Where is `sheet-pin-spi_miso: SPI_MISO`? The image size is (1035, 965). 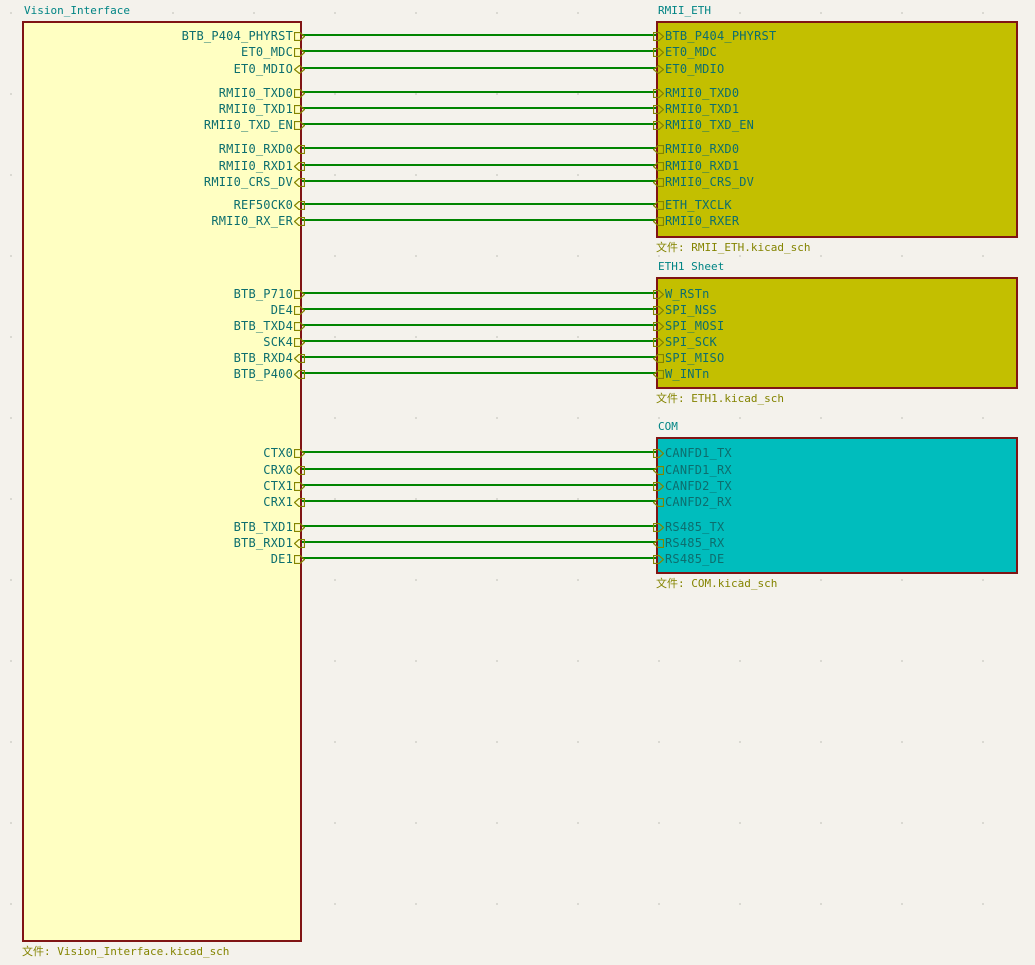
sheet-pin-spi_miso: SPI_MISO is located at coordinates (688, 358).